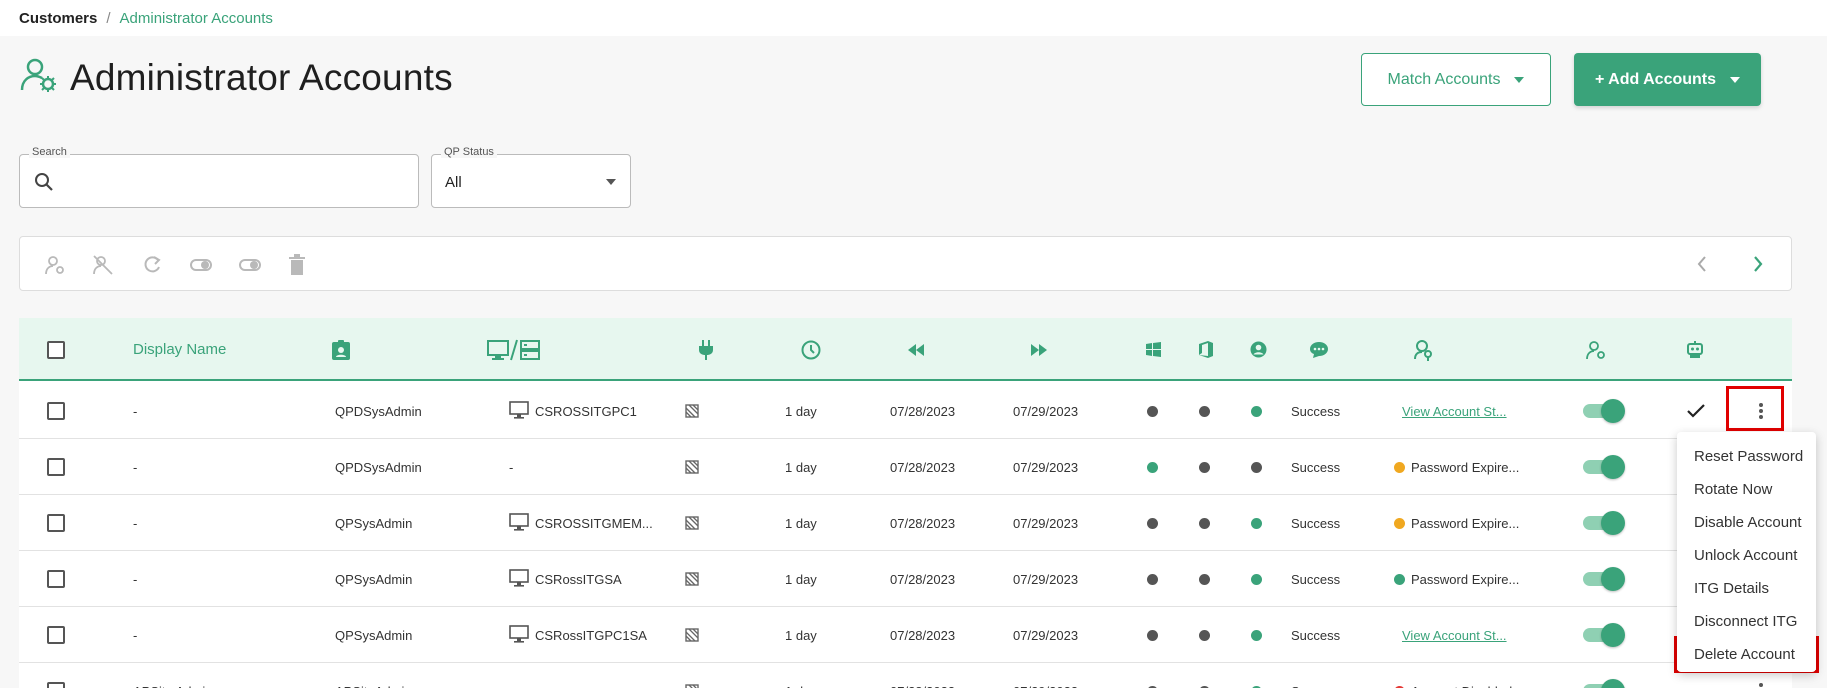 This screenshot has width=1827, height=688. Describe the element at coordinates (811, 349) in the screenshot. I see `clock-icon` at that location.